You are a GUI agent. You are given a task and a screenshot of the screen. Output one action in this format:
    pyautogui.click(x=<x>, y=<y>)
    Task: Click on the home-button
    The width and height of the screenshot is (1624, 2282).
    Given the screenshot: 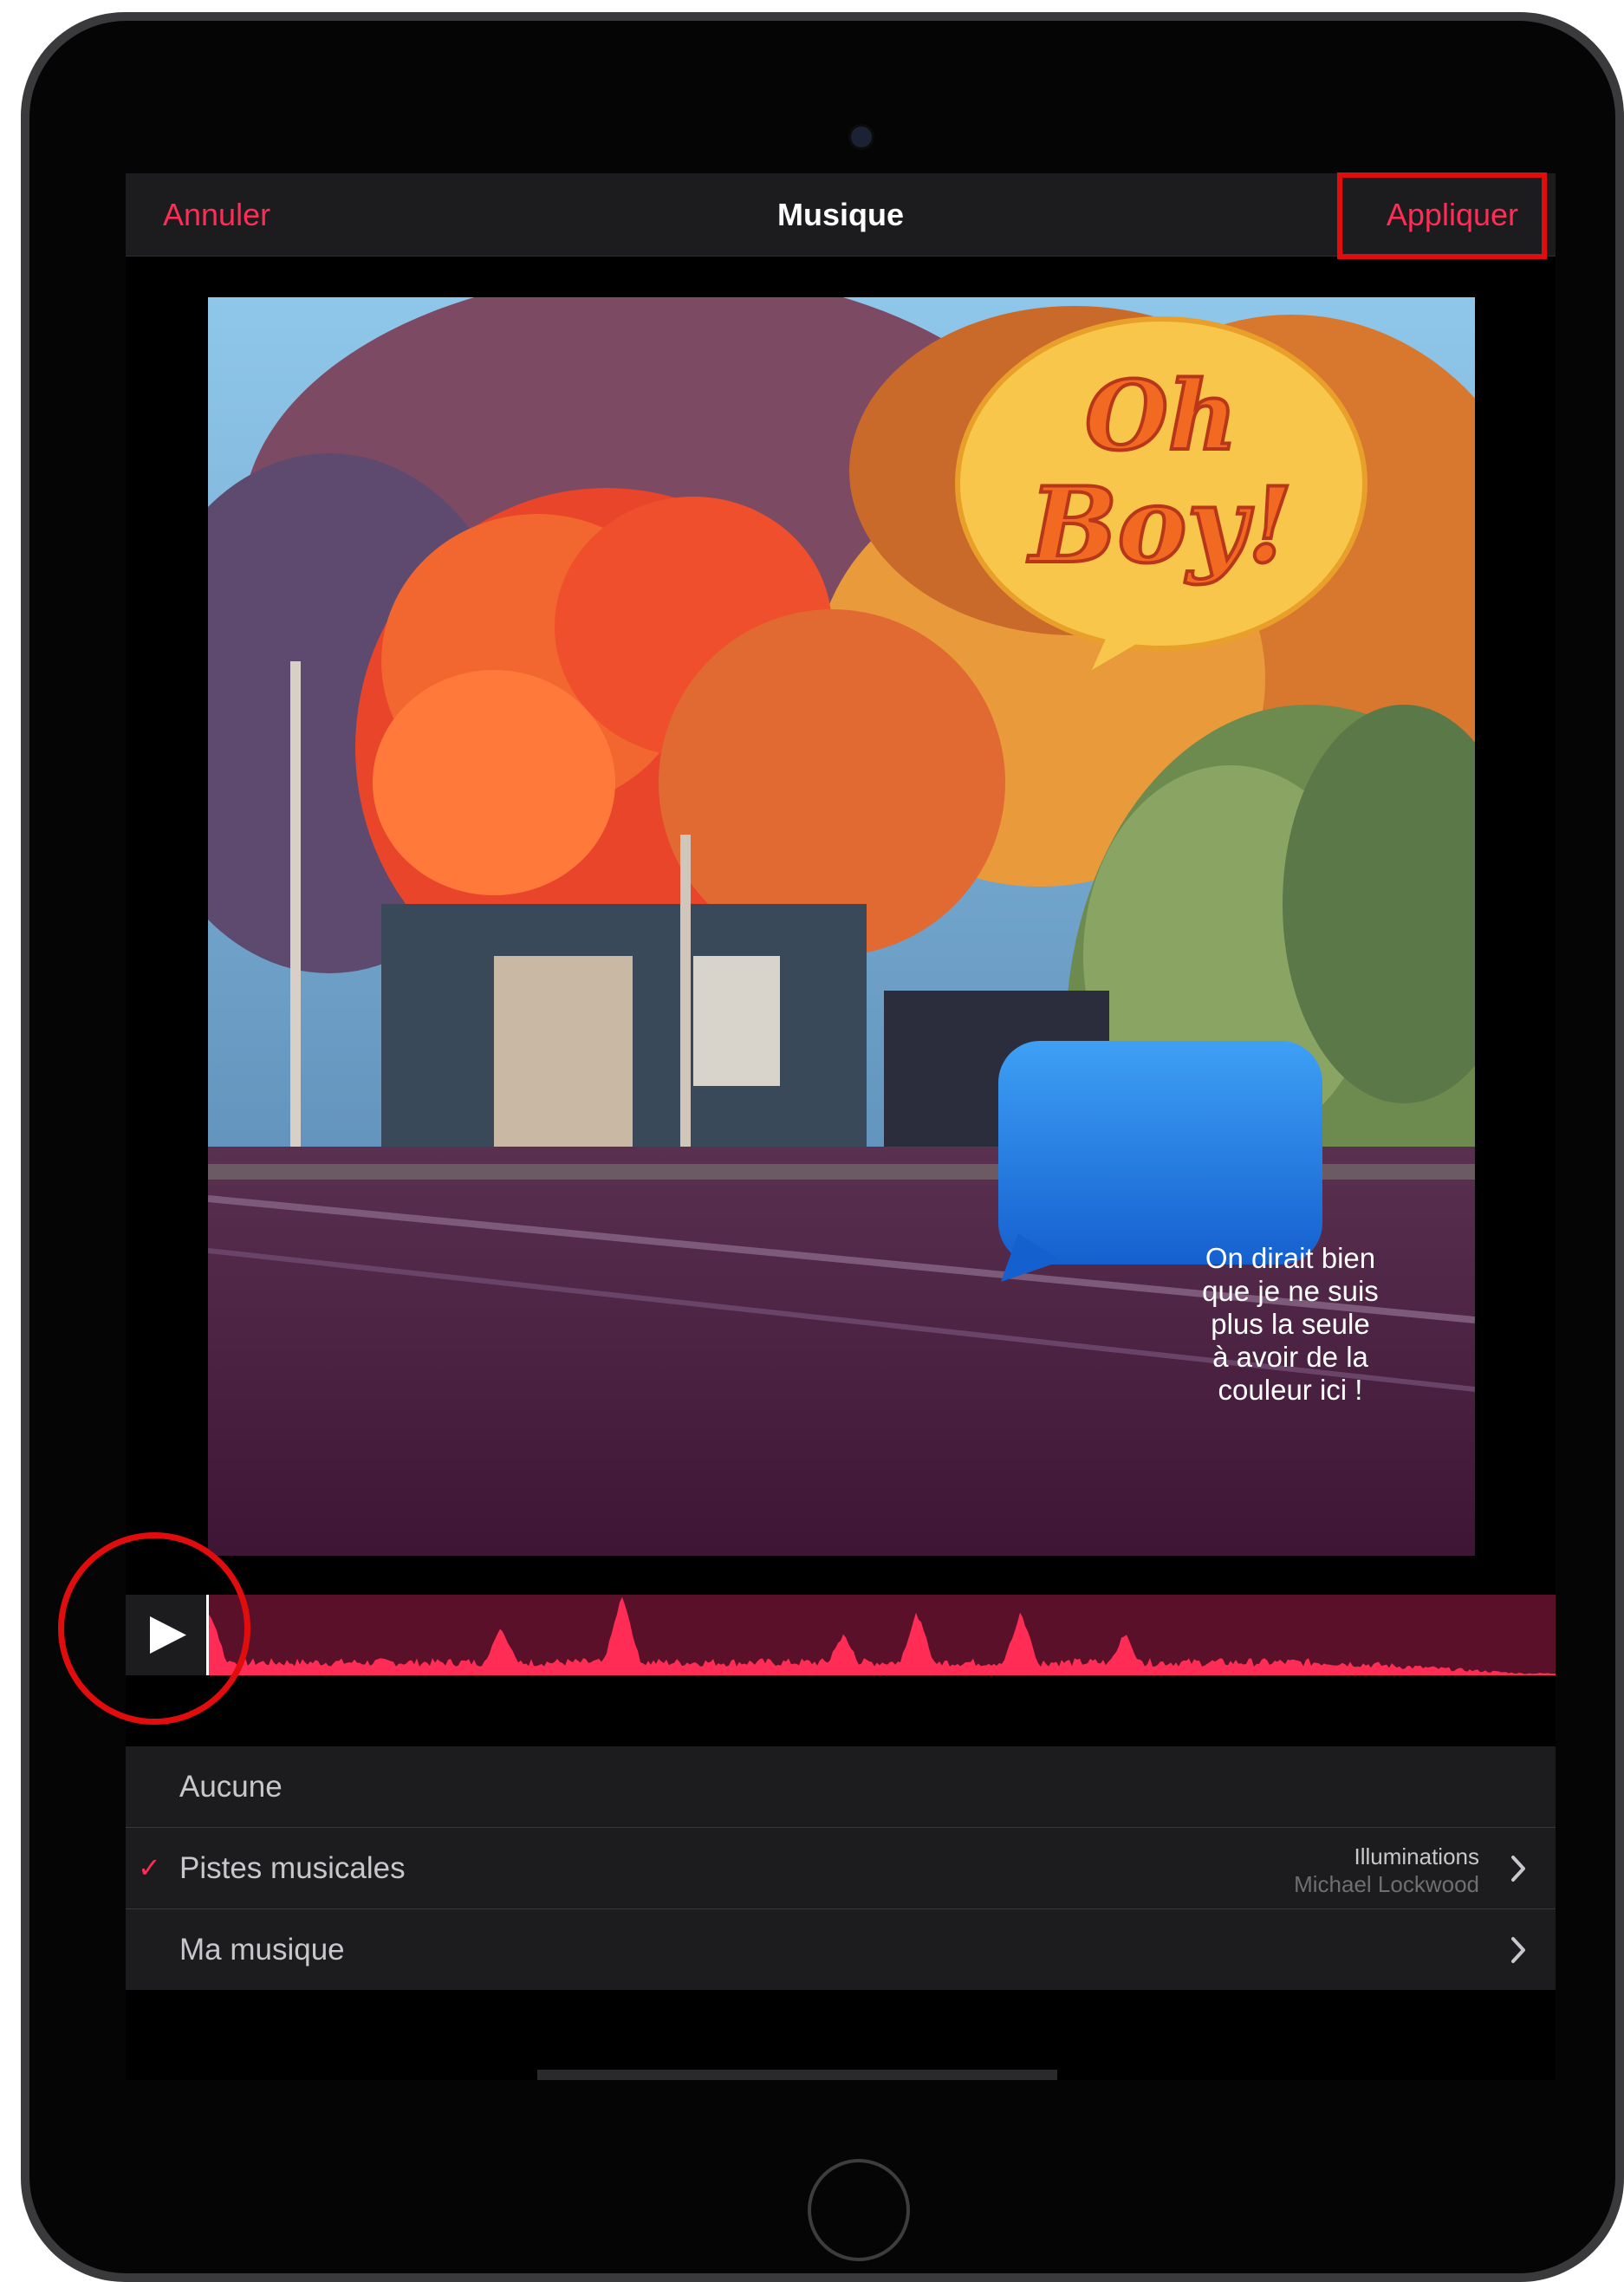 What is the action you would take?
    pyautogui.click(x=859, y=2210)
    